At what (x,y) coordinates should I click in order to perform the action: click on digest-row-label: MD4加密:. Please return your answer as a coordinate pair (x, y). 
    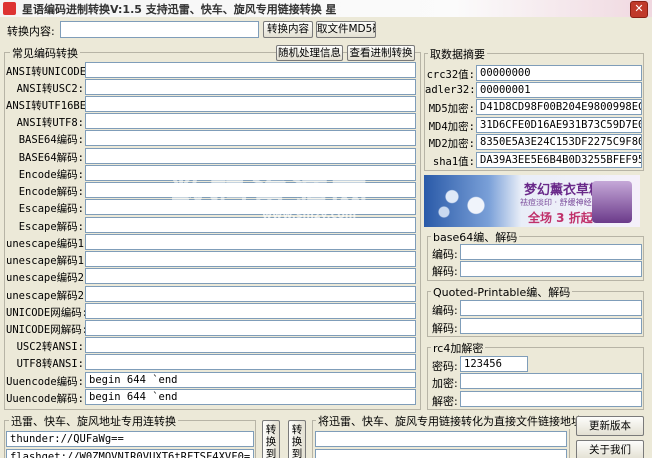
    Looking at the image, I should click on (451, 127).